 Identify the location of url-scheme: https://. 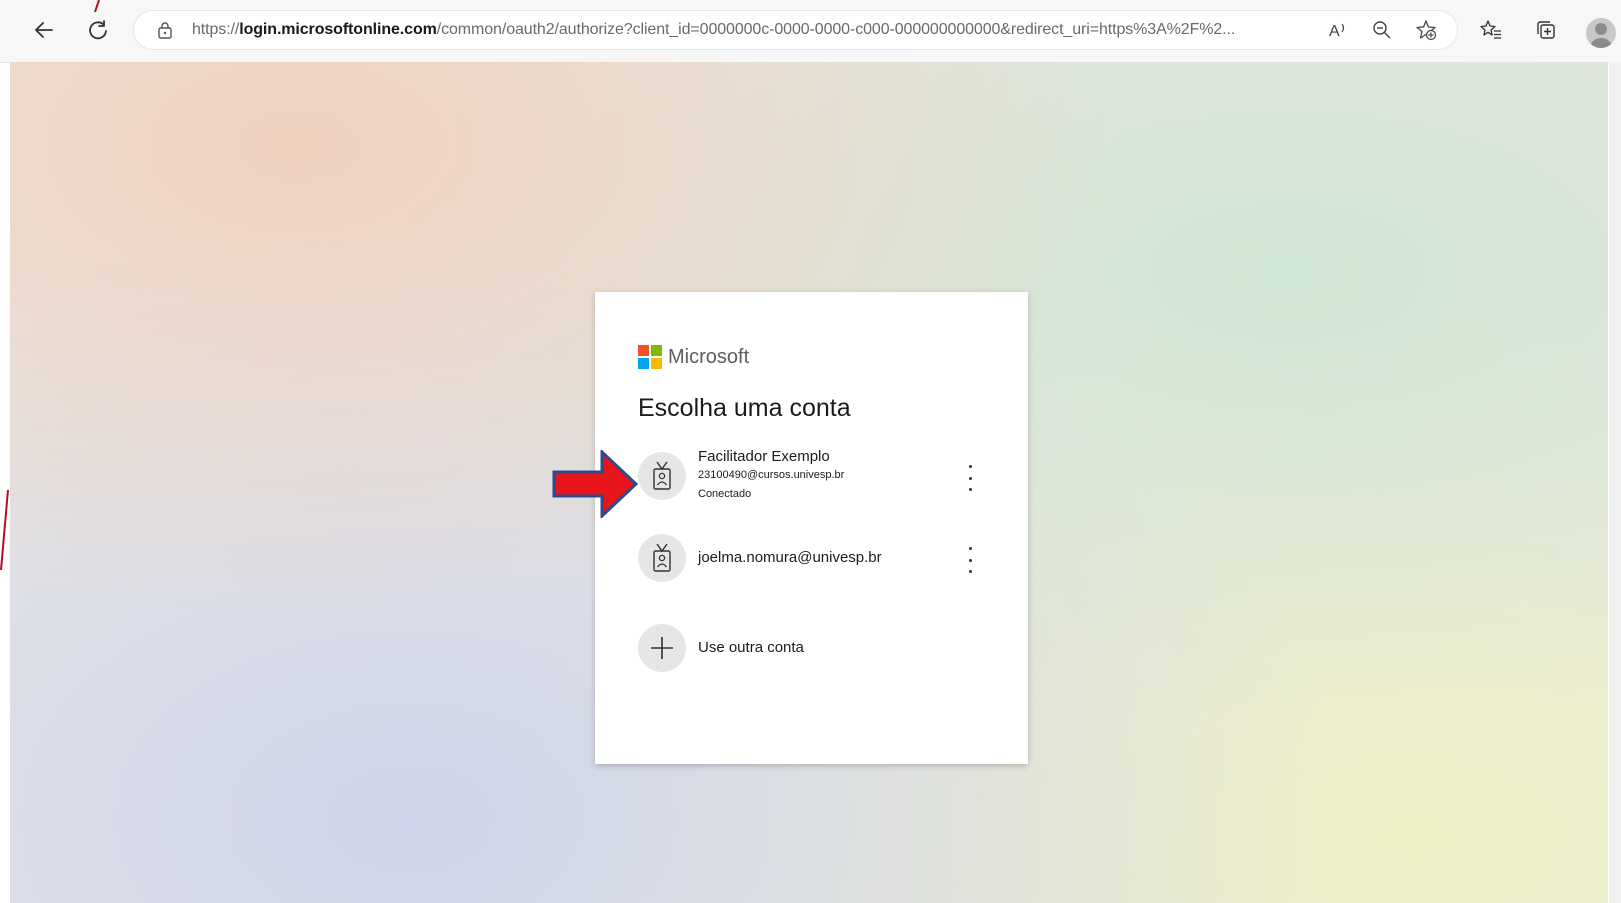
(216, 29).